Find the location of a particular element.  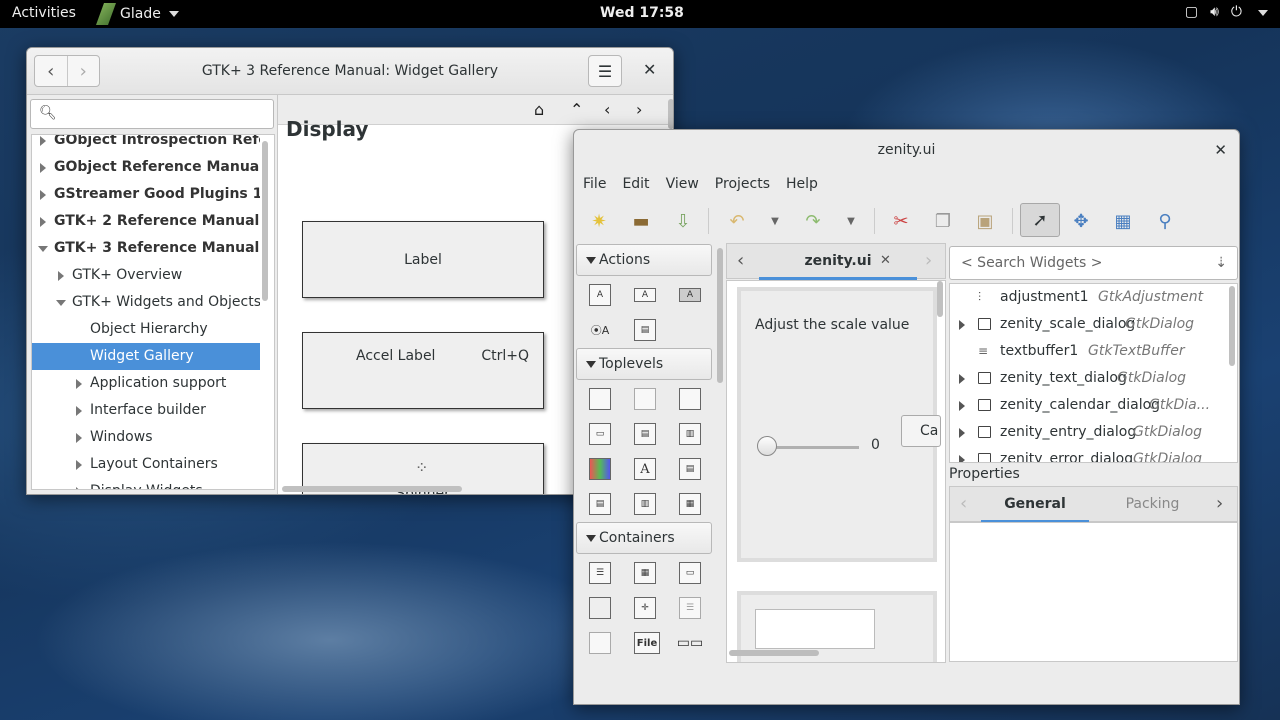

activities-button: Activities is located at coordinates (44, 13).